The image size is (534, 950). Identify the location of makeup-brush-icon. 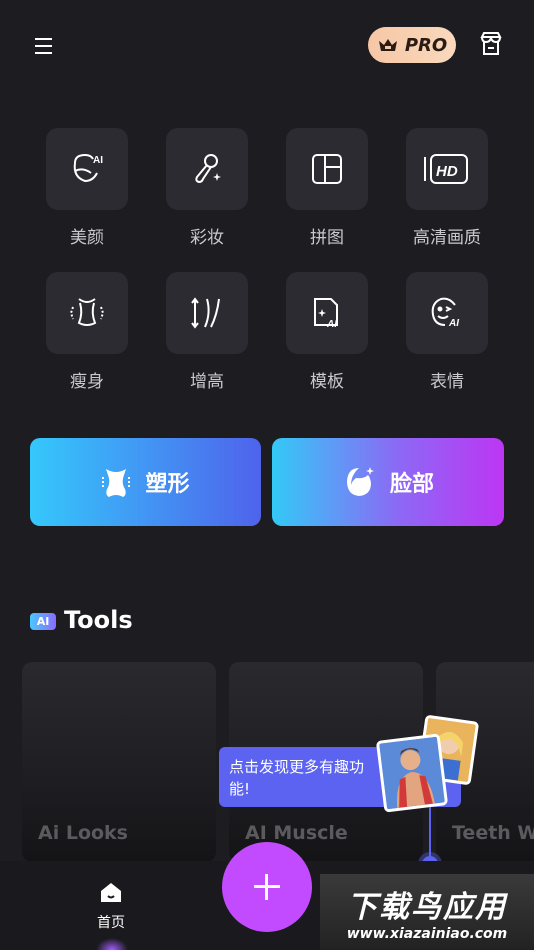
(208, 169).